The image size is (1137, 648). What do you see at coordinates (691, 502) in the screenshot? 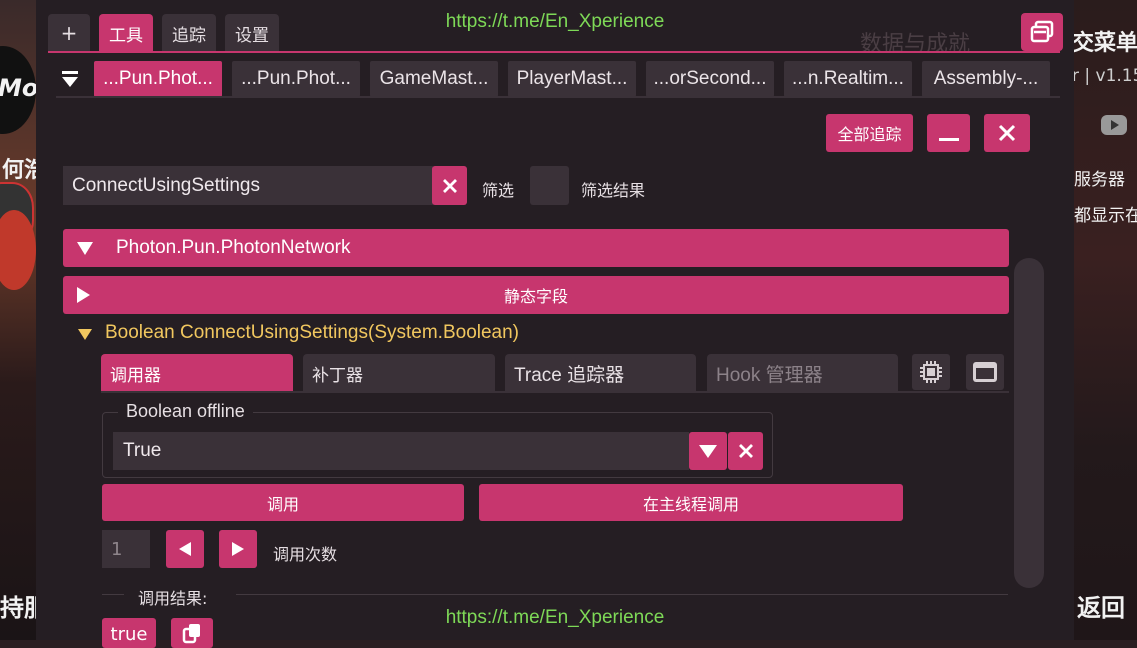
I see `invoke-main-thread-button: 在主线程调用` at bounding box center [691, 502].